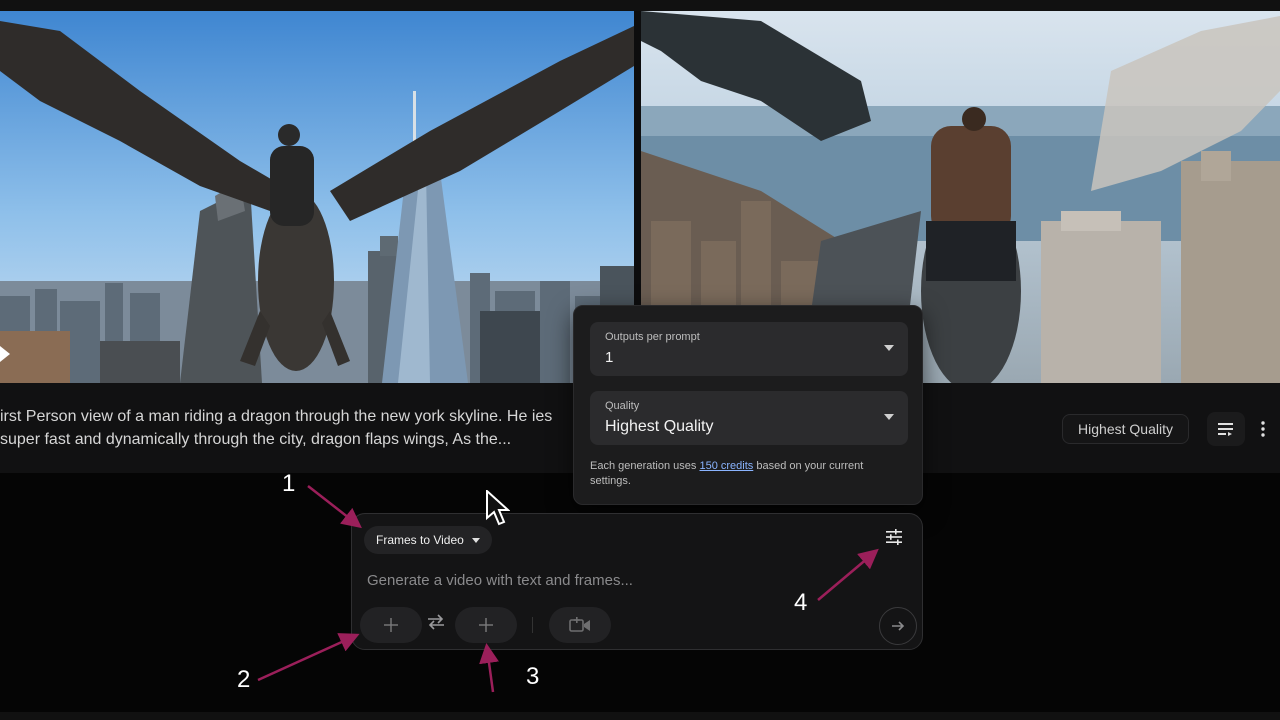 The image size is (1280, 720). I want to click on prompt-input, so click(627, 580).